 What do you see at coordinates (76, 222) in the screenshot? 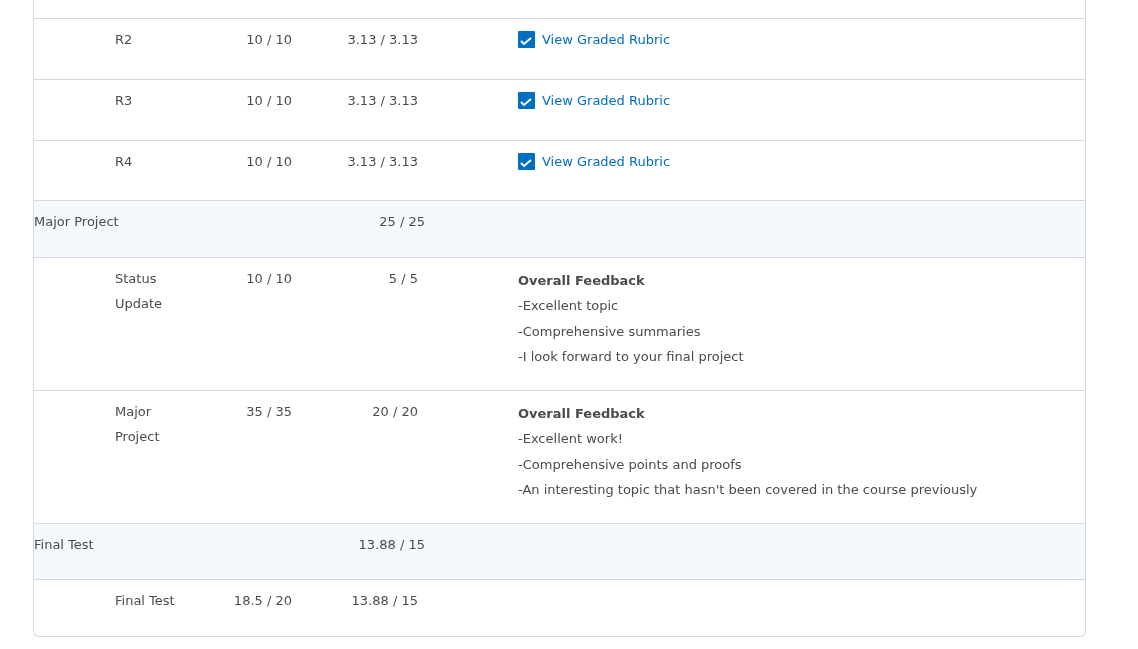
I see `category-name: Major Project` at bounding box center [76, 222].